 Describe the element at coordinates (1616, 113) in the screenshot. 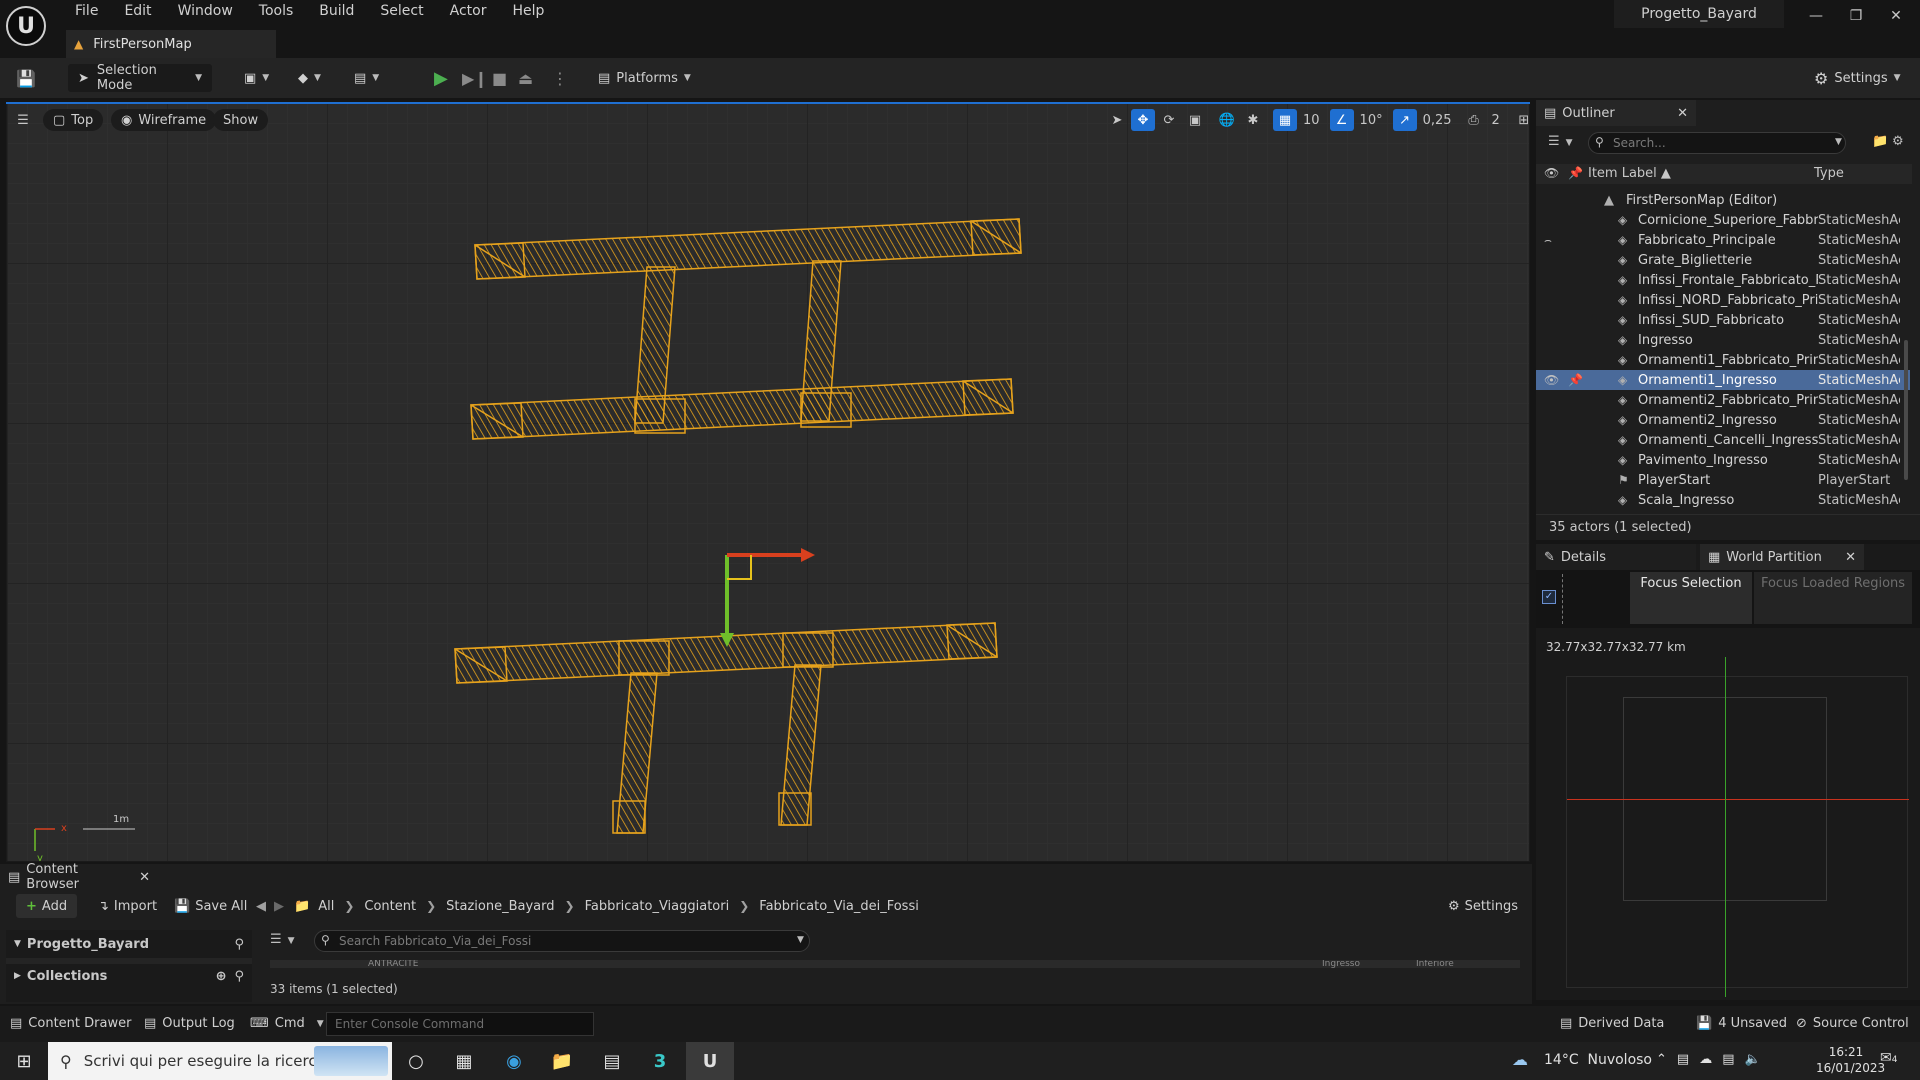

I see `outliner-tab: ▤ Outliner ✕` at that location.